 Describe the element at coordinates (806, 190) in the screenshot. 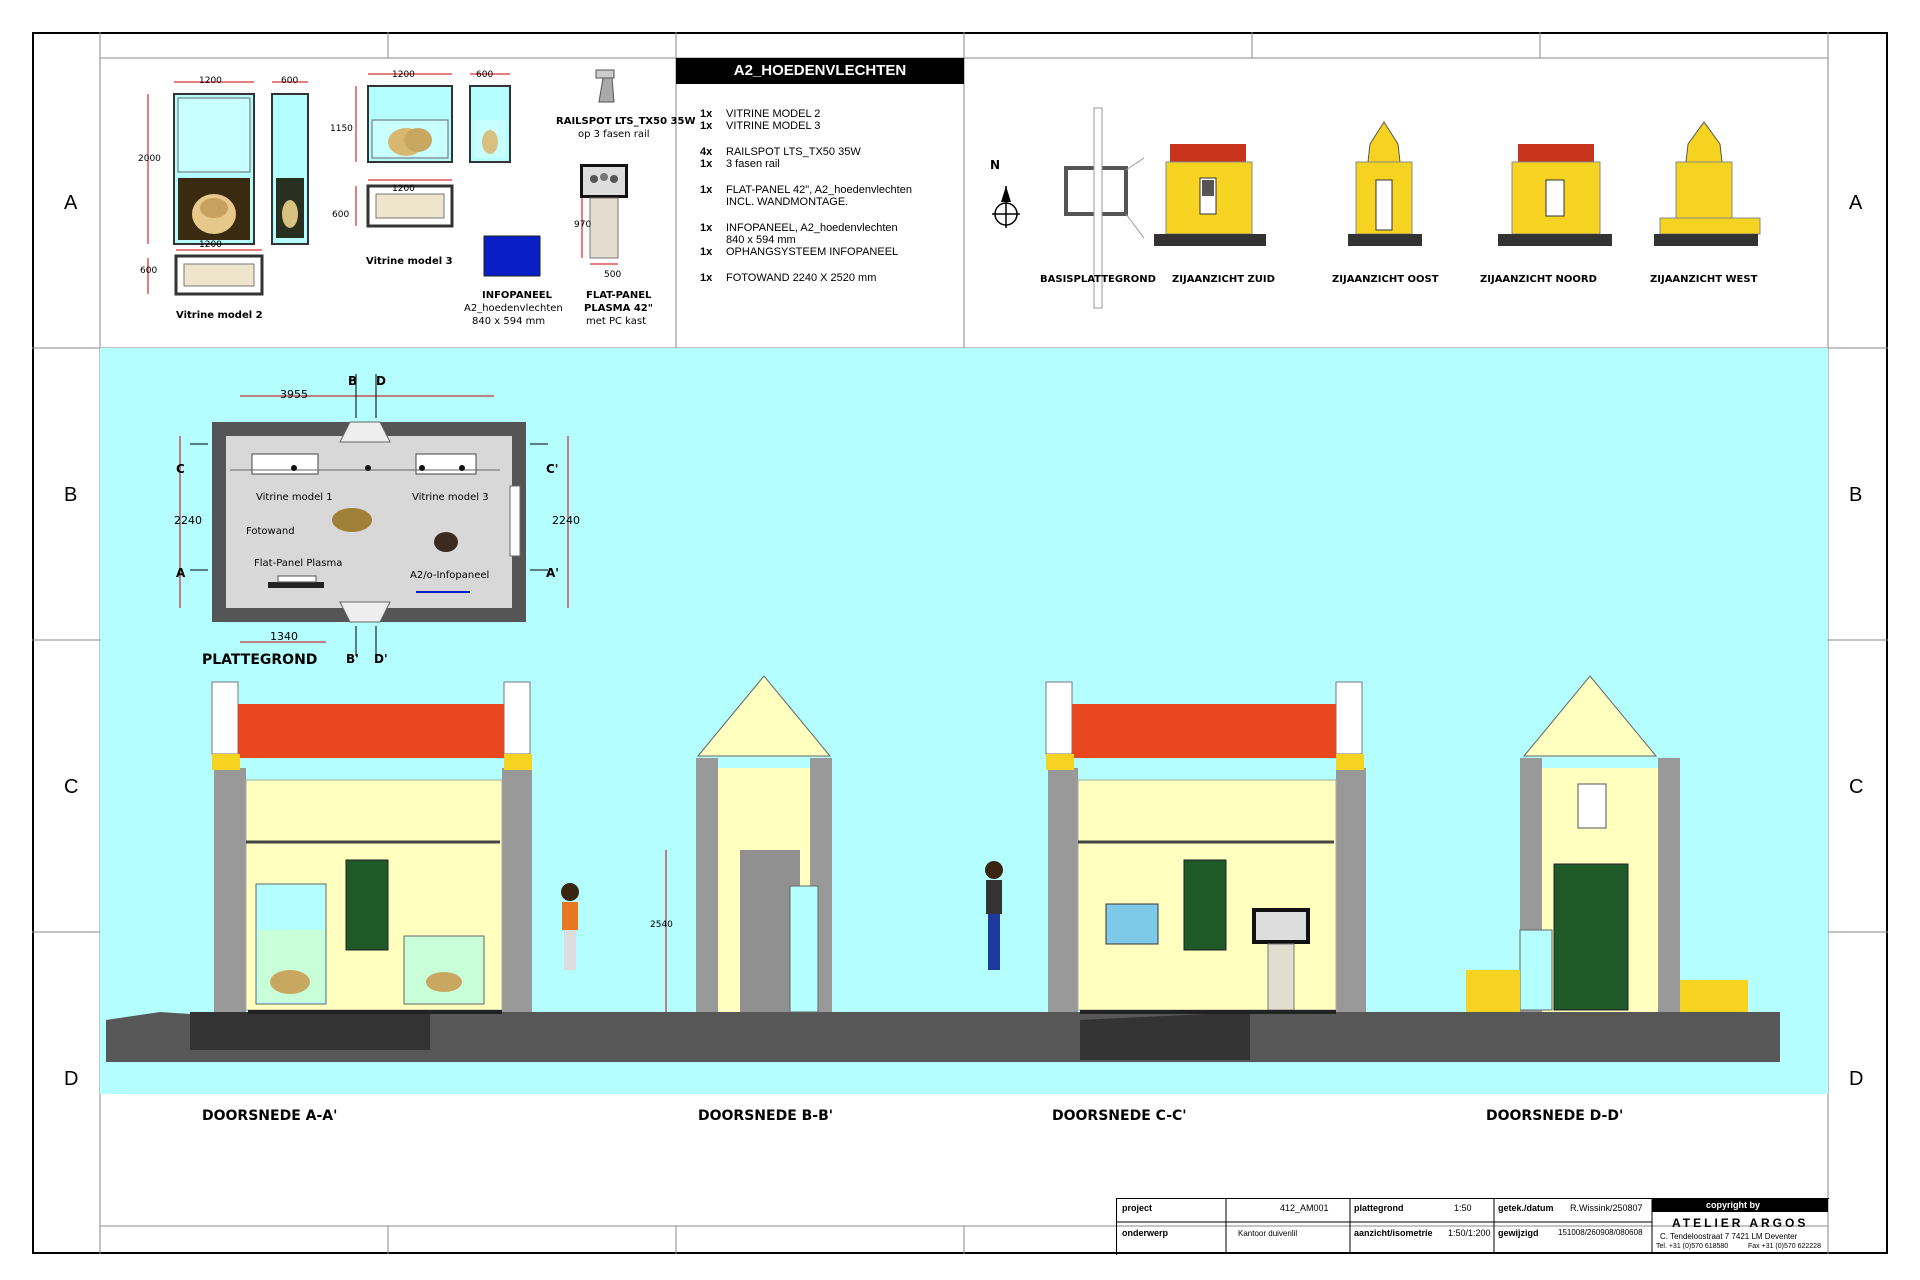

I see `legend-item: 1x FLAT-PANEL 42", A2_hoedenvlechten` at that location.